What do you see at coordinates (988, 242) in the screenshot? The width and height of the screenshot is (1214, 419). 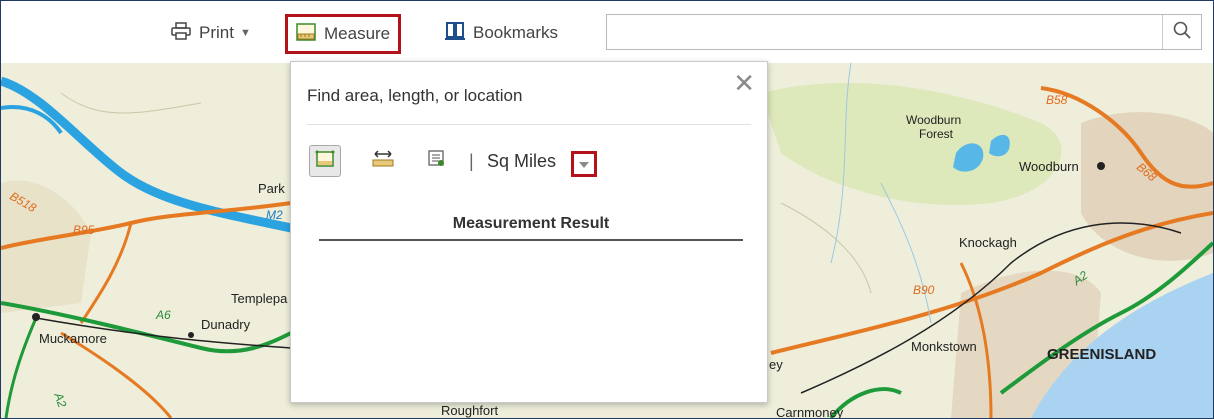 I see `map-label-knockagh: Knockagh` at bounding box center [988, 242].